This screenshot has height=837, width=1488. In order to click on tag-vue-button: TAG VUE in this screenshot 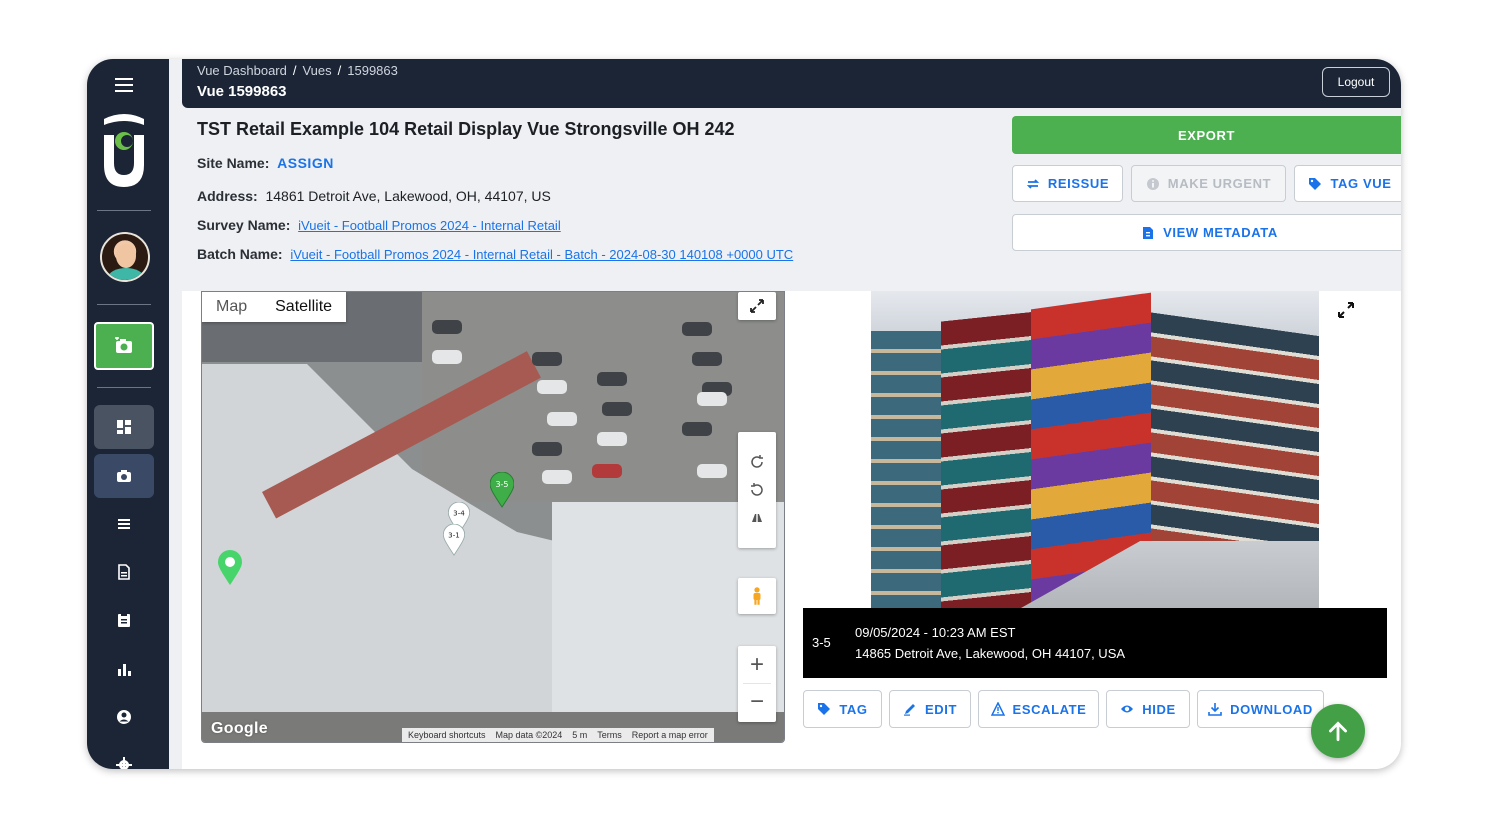, I will do `click(1347, 183)`.